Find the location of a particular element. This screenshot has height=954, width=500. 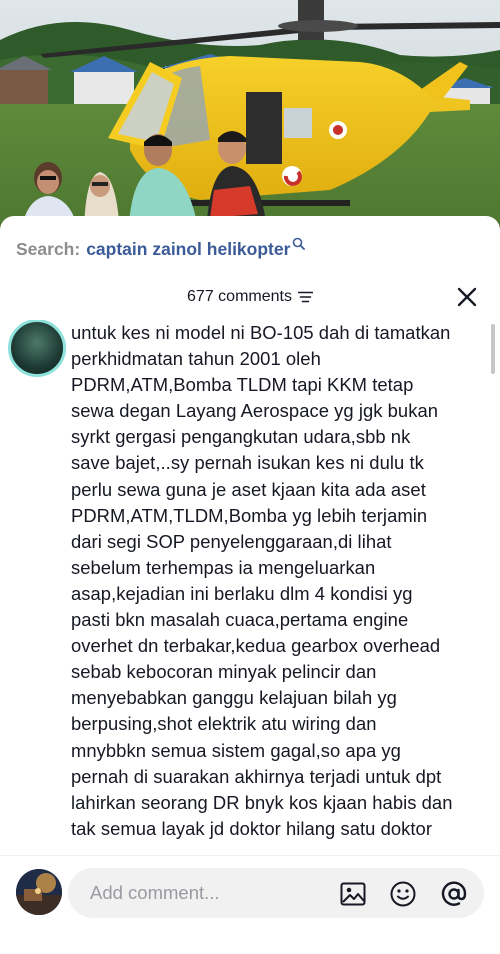

comment-line: PDRM,ATM,TLDM,Bomba yg lebih terjamin is located at coordinates (249, 515).